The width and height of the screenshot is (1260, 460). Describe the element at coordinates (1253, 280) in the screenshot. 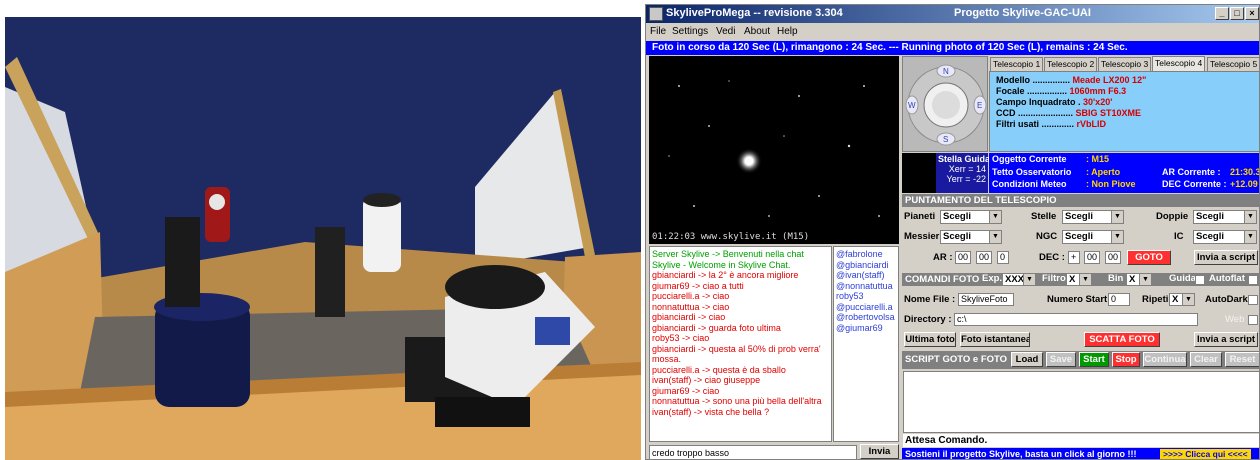

I see `autoflat-checkbox` at that location.